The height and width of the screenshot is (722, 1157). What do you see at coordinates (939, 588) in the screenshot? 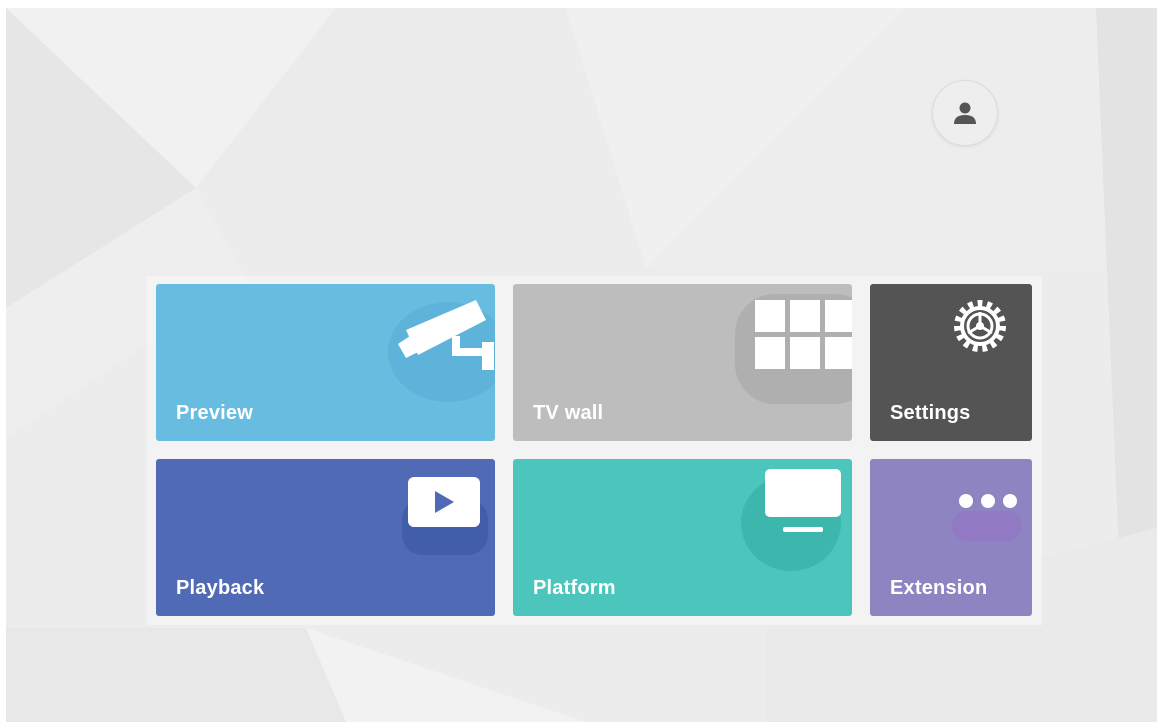
I see `extension-label: Extension` at bounding box center [939, 588].